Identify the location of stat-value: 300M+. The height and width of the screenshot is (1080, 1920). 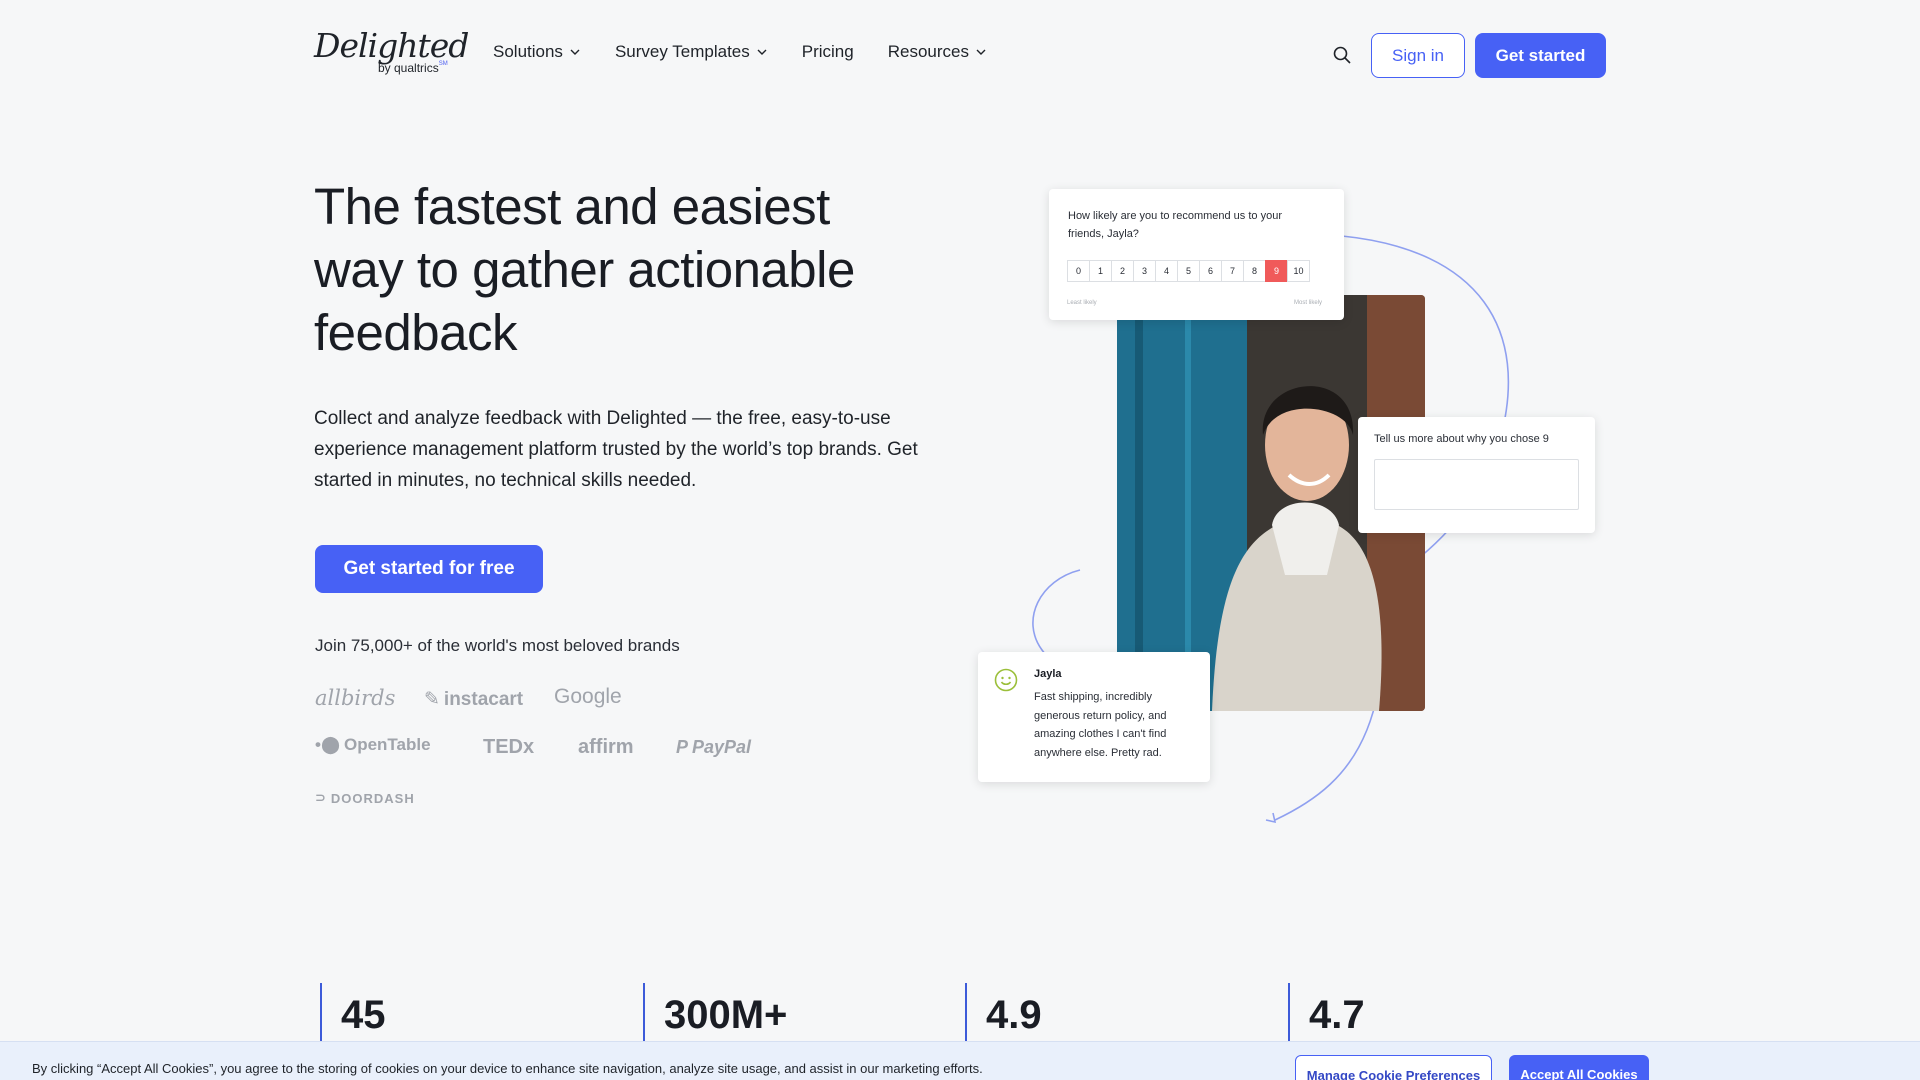
(726, 1015).